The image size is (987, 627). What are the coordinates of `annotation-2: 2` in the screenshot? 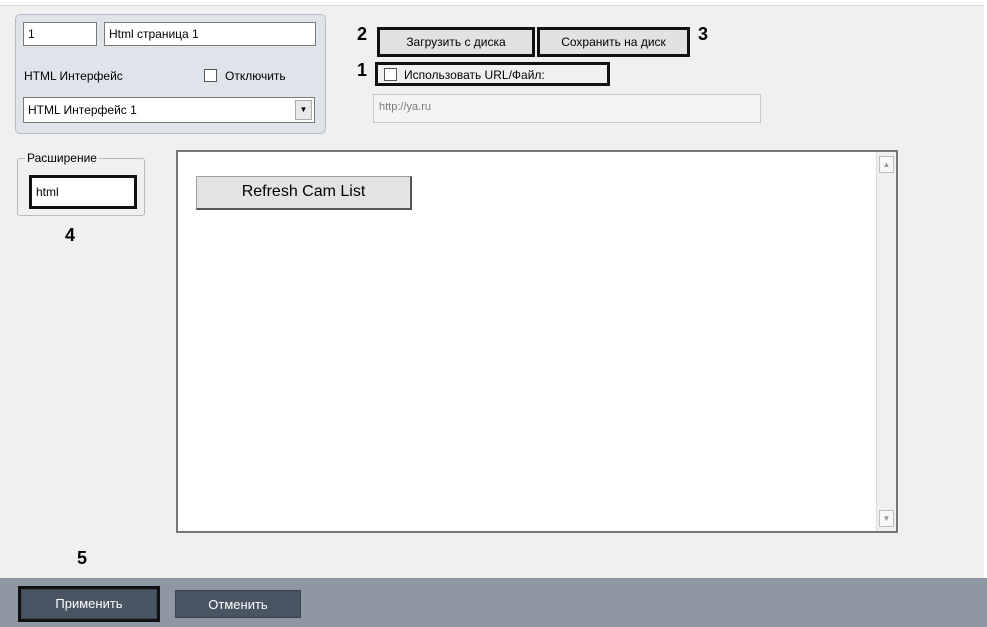 It's located at (362, 34).